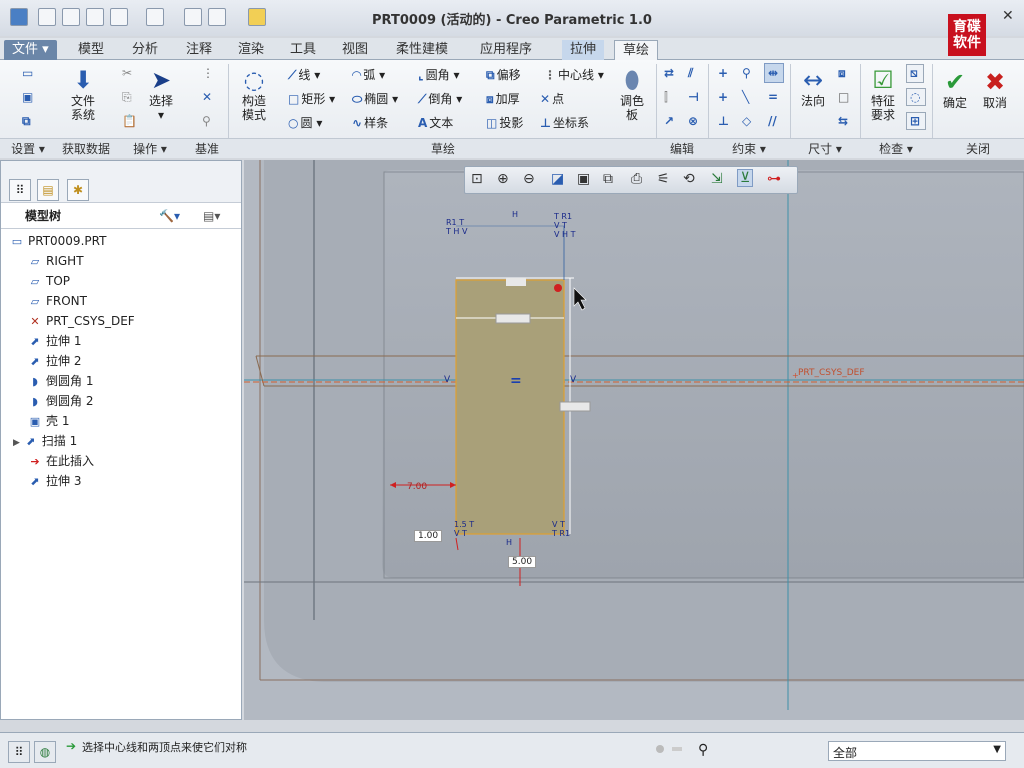 The width and height of the screenshot is (1024, 768). Describe the element at coordinates (48, 190) in the screenshot. I see `folder-browser-tab-icon: ▤` at that location.